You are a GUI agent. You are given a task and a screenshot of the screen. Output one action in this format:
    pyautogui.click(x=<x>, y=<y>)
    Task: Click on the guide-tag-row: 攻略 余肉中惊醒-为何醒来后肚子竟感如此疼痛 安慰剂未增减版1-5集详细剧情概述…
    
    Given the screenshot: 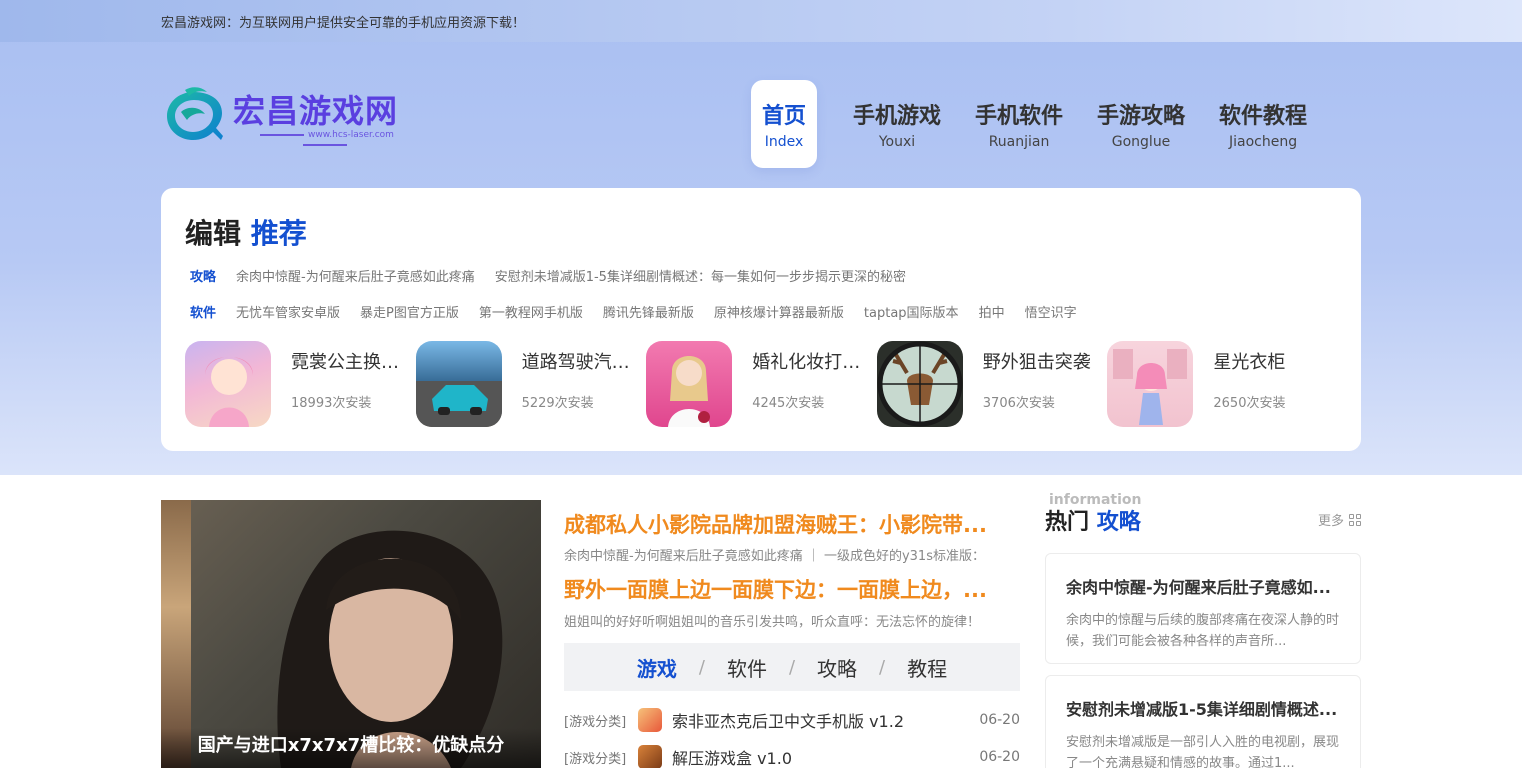 What is the action you would take?
    pyautogui.click(x=558, y=275)
    